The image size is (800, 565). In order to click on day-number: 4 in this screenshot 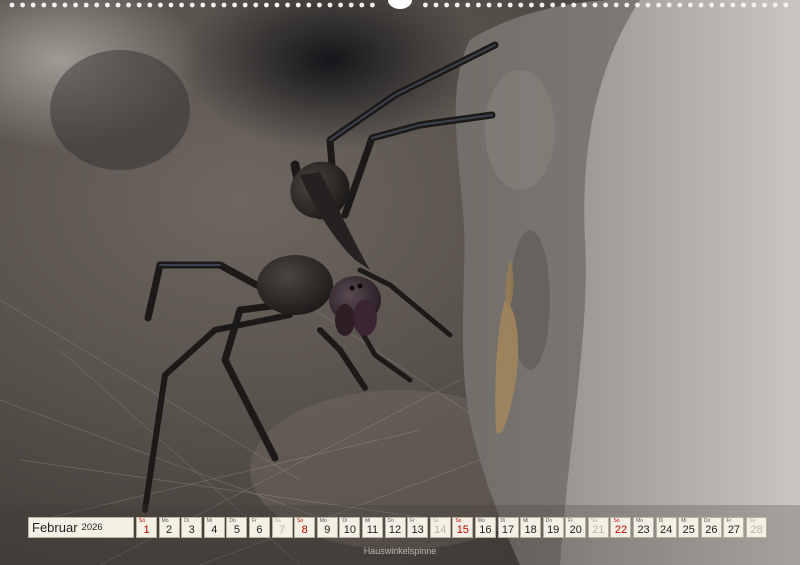, I will do `click(214, 530)`.